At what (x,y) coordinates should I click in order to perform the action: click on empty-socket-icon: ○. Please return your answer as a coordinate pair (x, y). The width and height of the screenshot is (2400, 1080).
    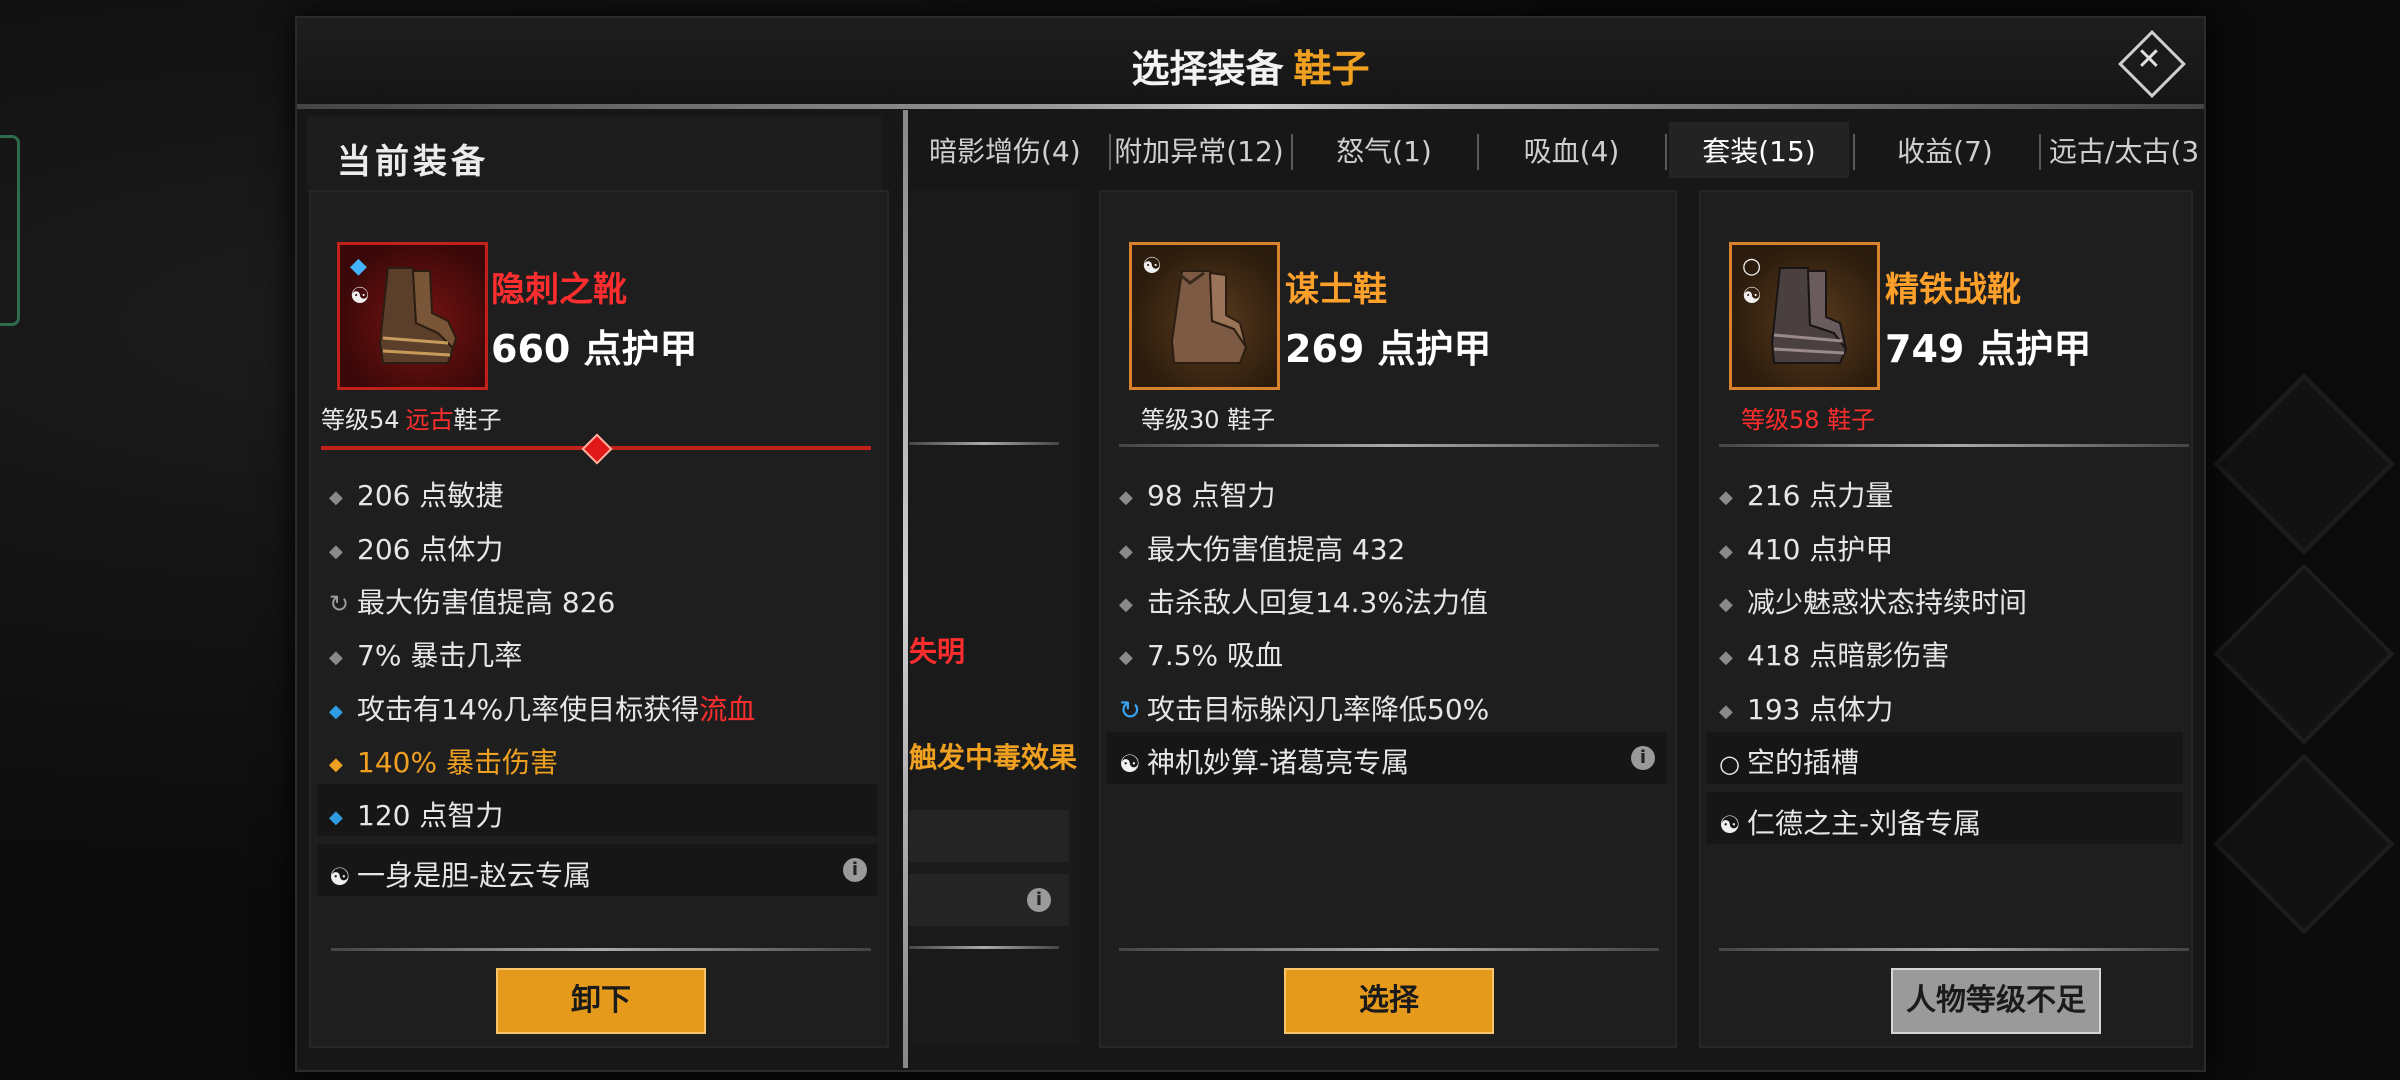
    Looking at the image, I should click on (1729, 764).